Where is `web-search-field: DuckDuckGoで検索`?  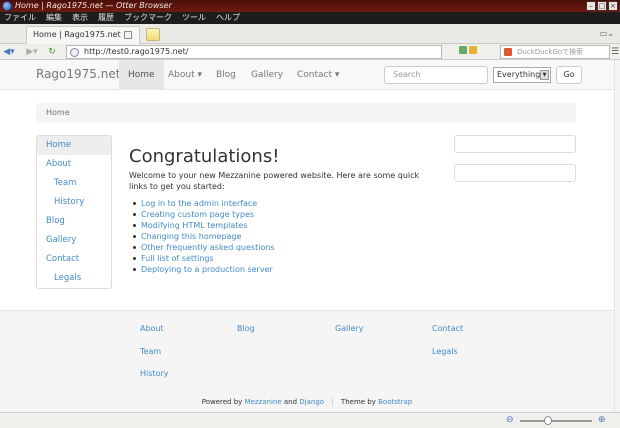
web-search-field: DuckDuckGoで検索 is located at coordinates (555, 52).